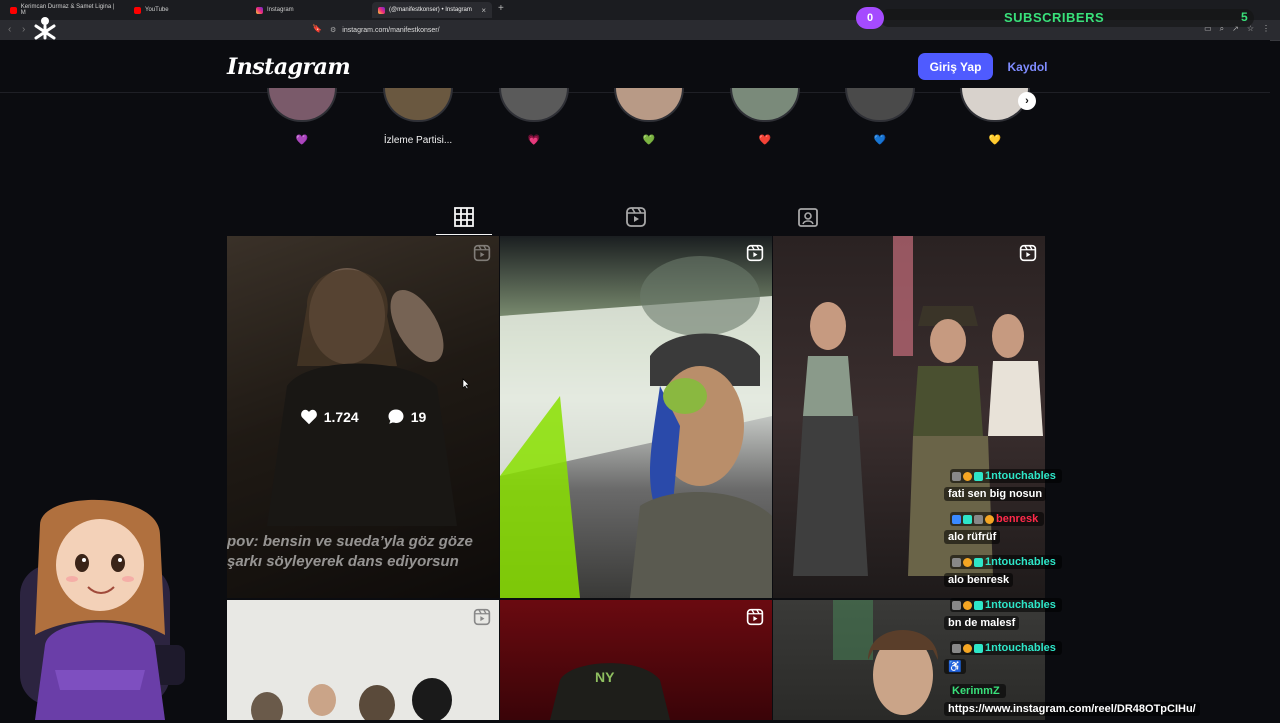 This screenshot has height=723, width=1280. Describe the element at coordinates (590, 30) in the screenshot. I see `url-field: ⚙ instagram.com/manifestkonser/` at that location.